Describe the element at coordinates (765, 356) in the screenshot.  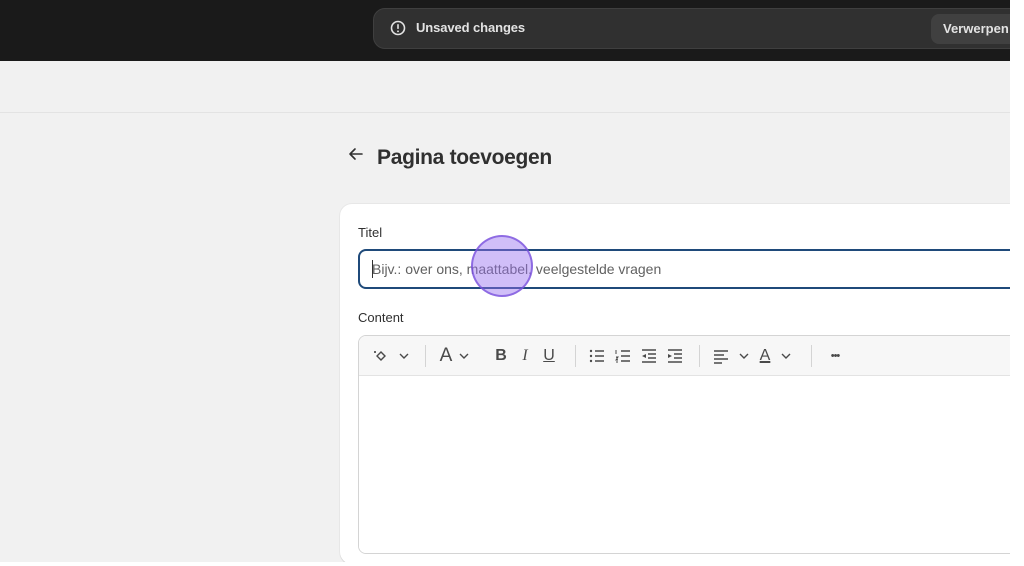
I see `text-color-icon: A` at that location.